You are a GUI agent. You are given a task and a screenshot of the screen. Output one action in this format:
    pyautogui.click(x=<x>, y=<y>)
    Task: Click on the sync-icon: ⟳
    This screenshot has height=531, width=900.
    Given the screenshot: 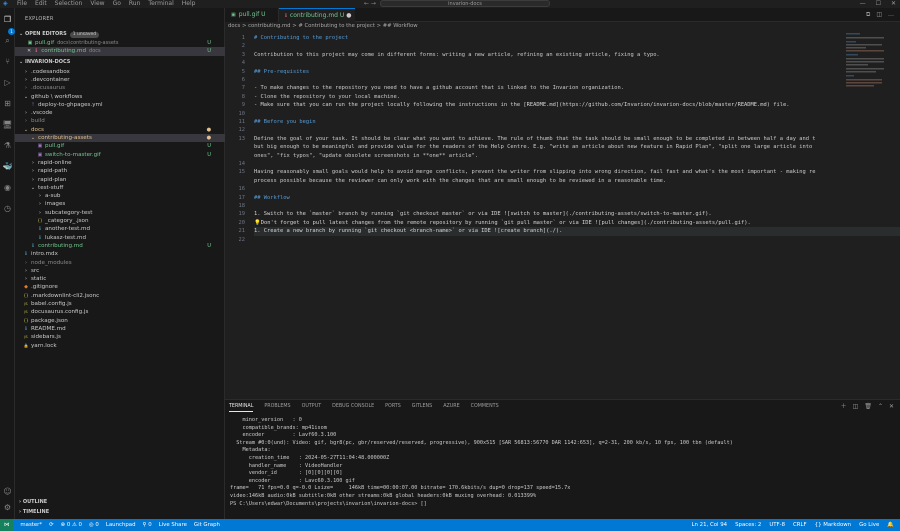 What is the action you would take?
    pyautogui.click(x=51, y=525)
    